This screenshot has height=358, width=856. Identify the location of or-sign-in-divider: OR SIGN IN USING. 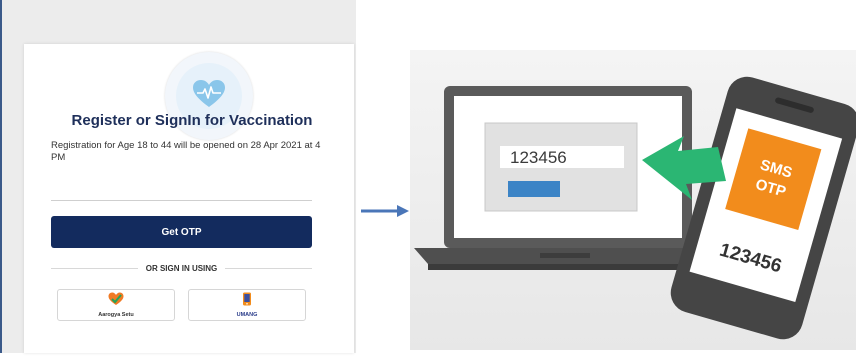
(181, 268).